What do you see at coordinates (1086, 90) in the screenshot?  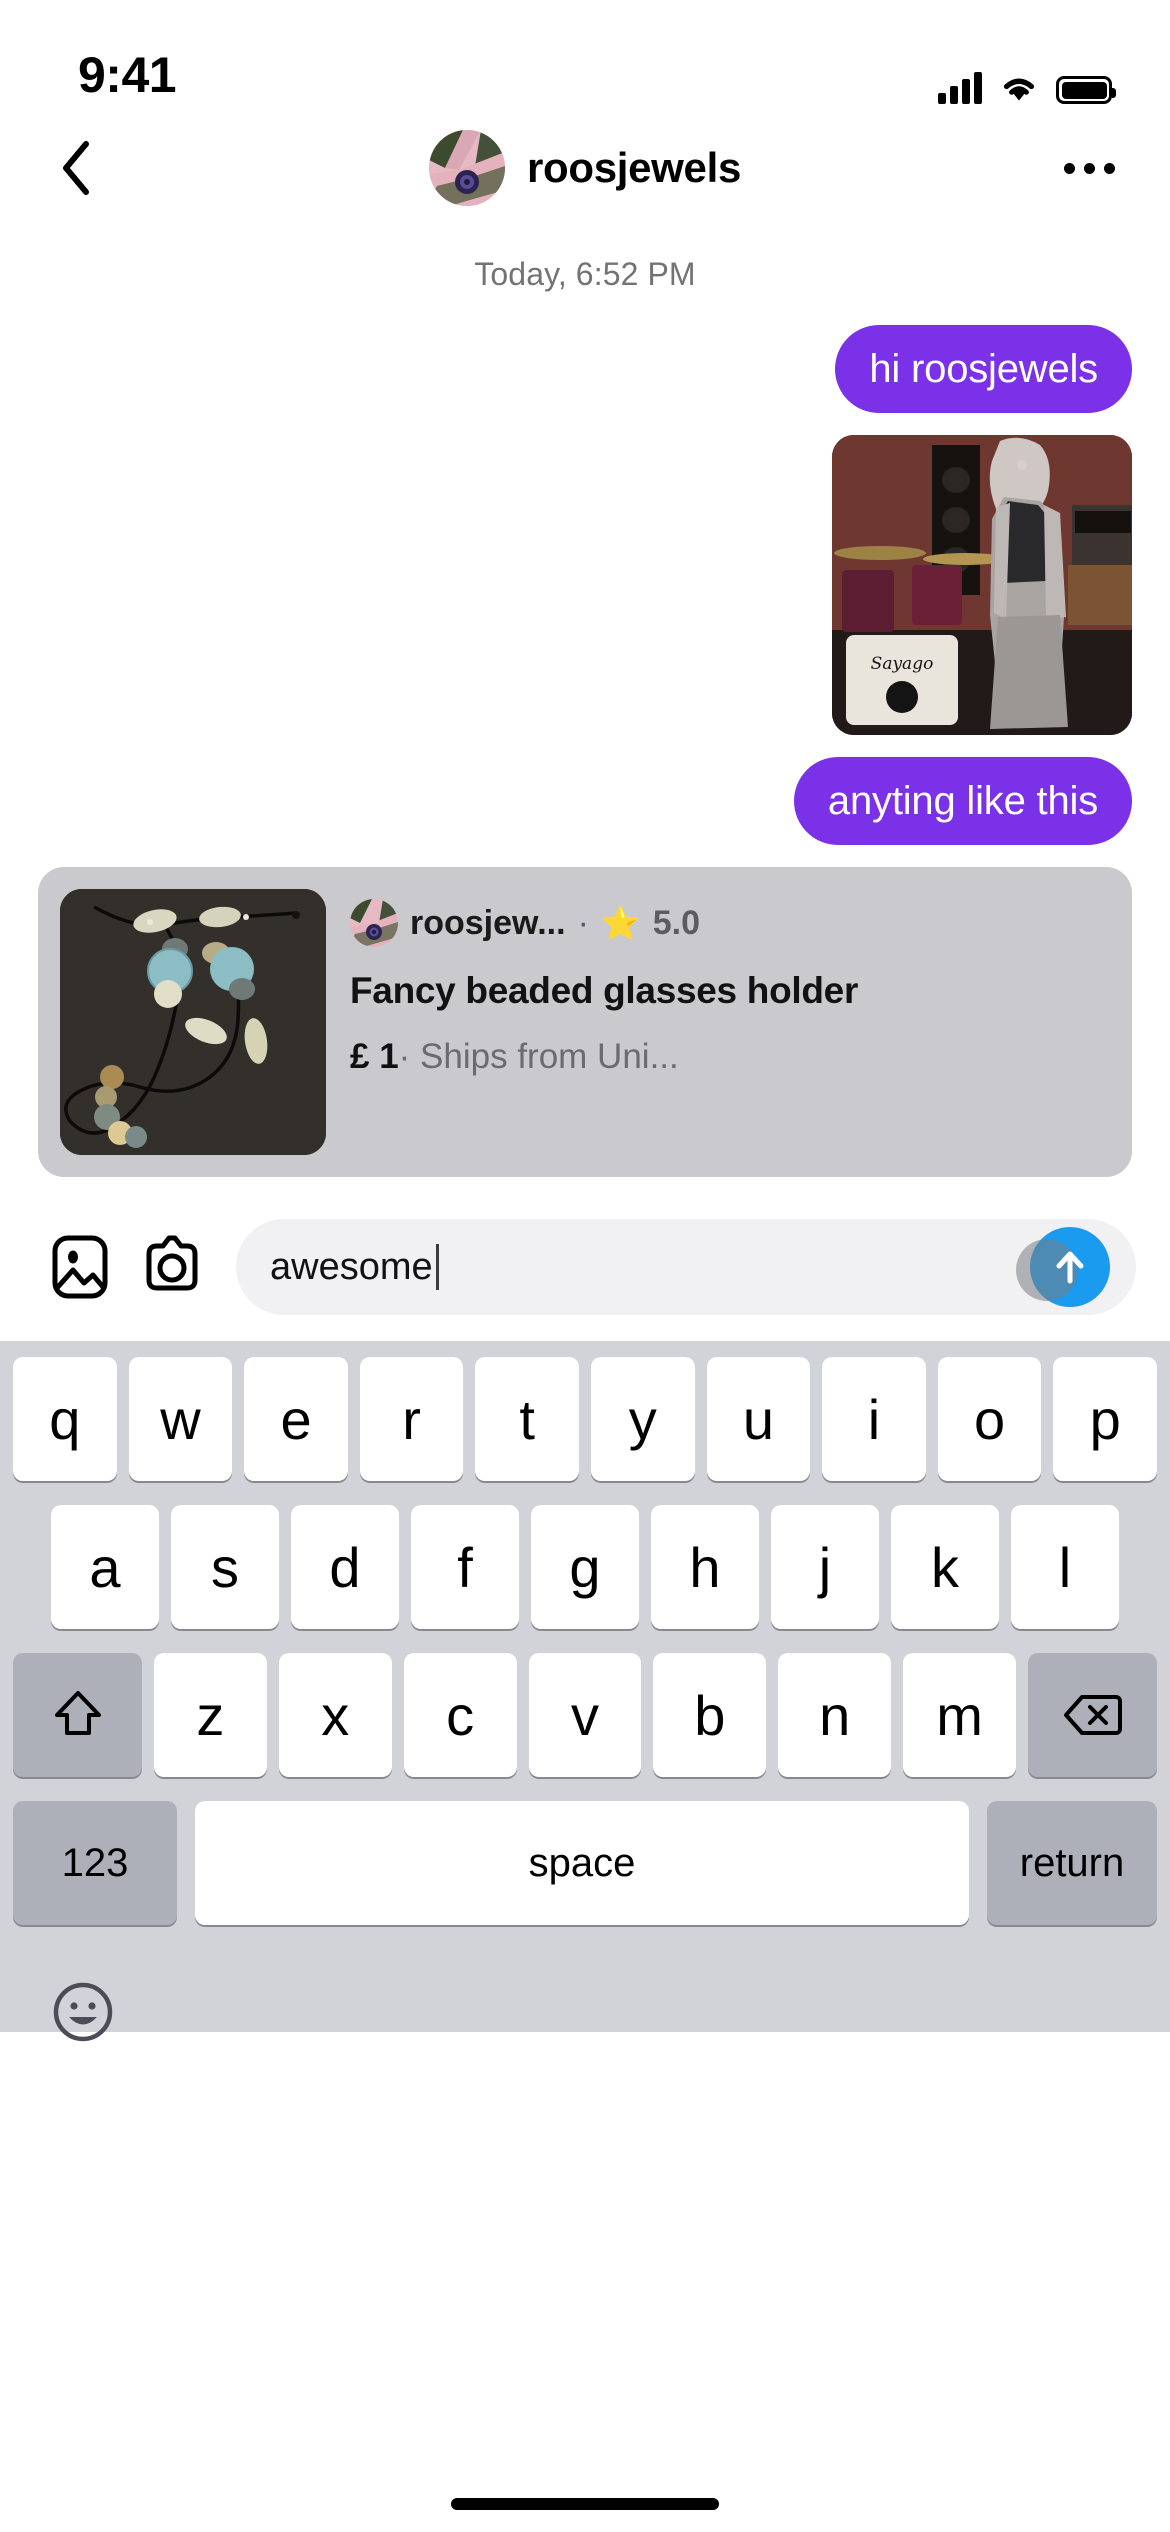 I see `battery-full-icon` at bounding box center [1086, 90].